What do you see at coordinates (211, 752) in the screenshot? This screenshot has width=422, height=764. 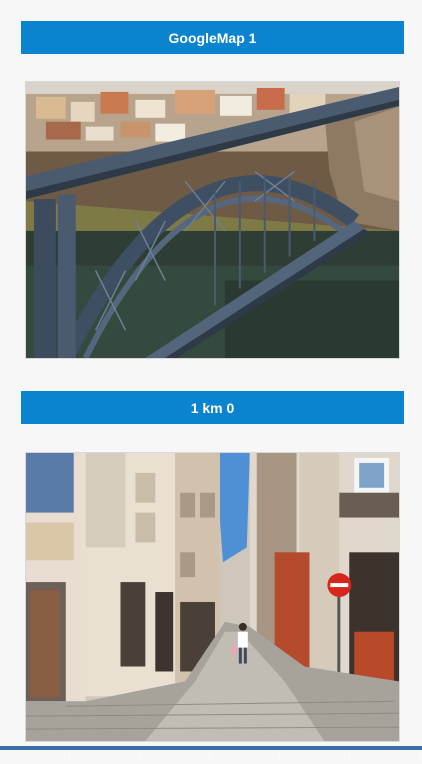 I see `bottom-tab-strip` at bounding box center [211, 752].